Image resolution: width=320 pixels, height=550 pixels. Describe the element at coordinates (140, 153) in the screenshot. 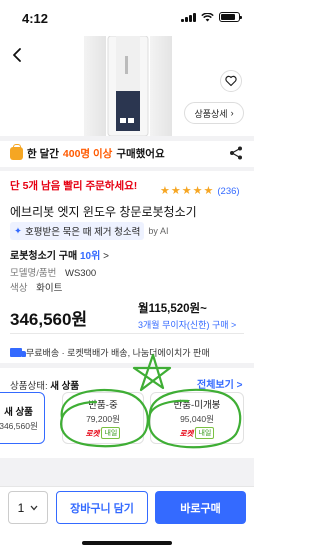

I see `banner-suffix: 구매했어요` at that location.